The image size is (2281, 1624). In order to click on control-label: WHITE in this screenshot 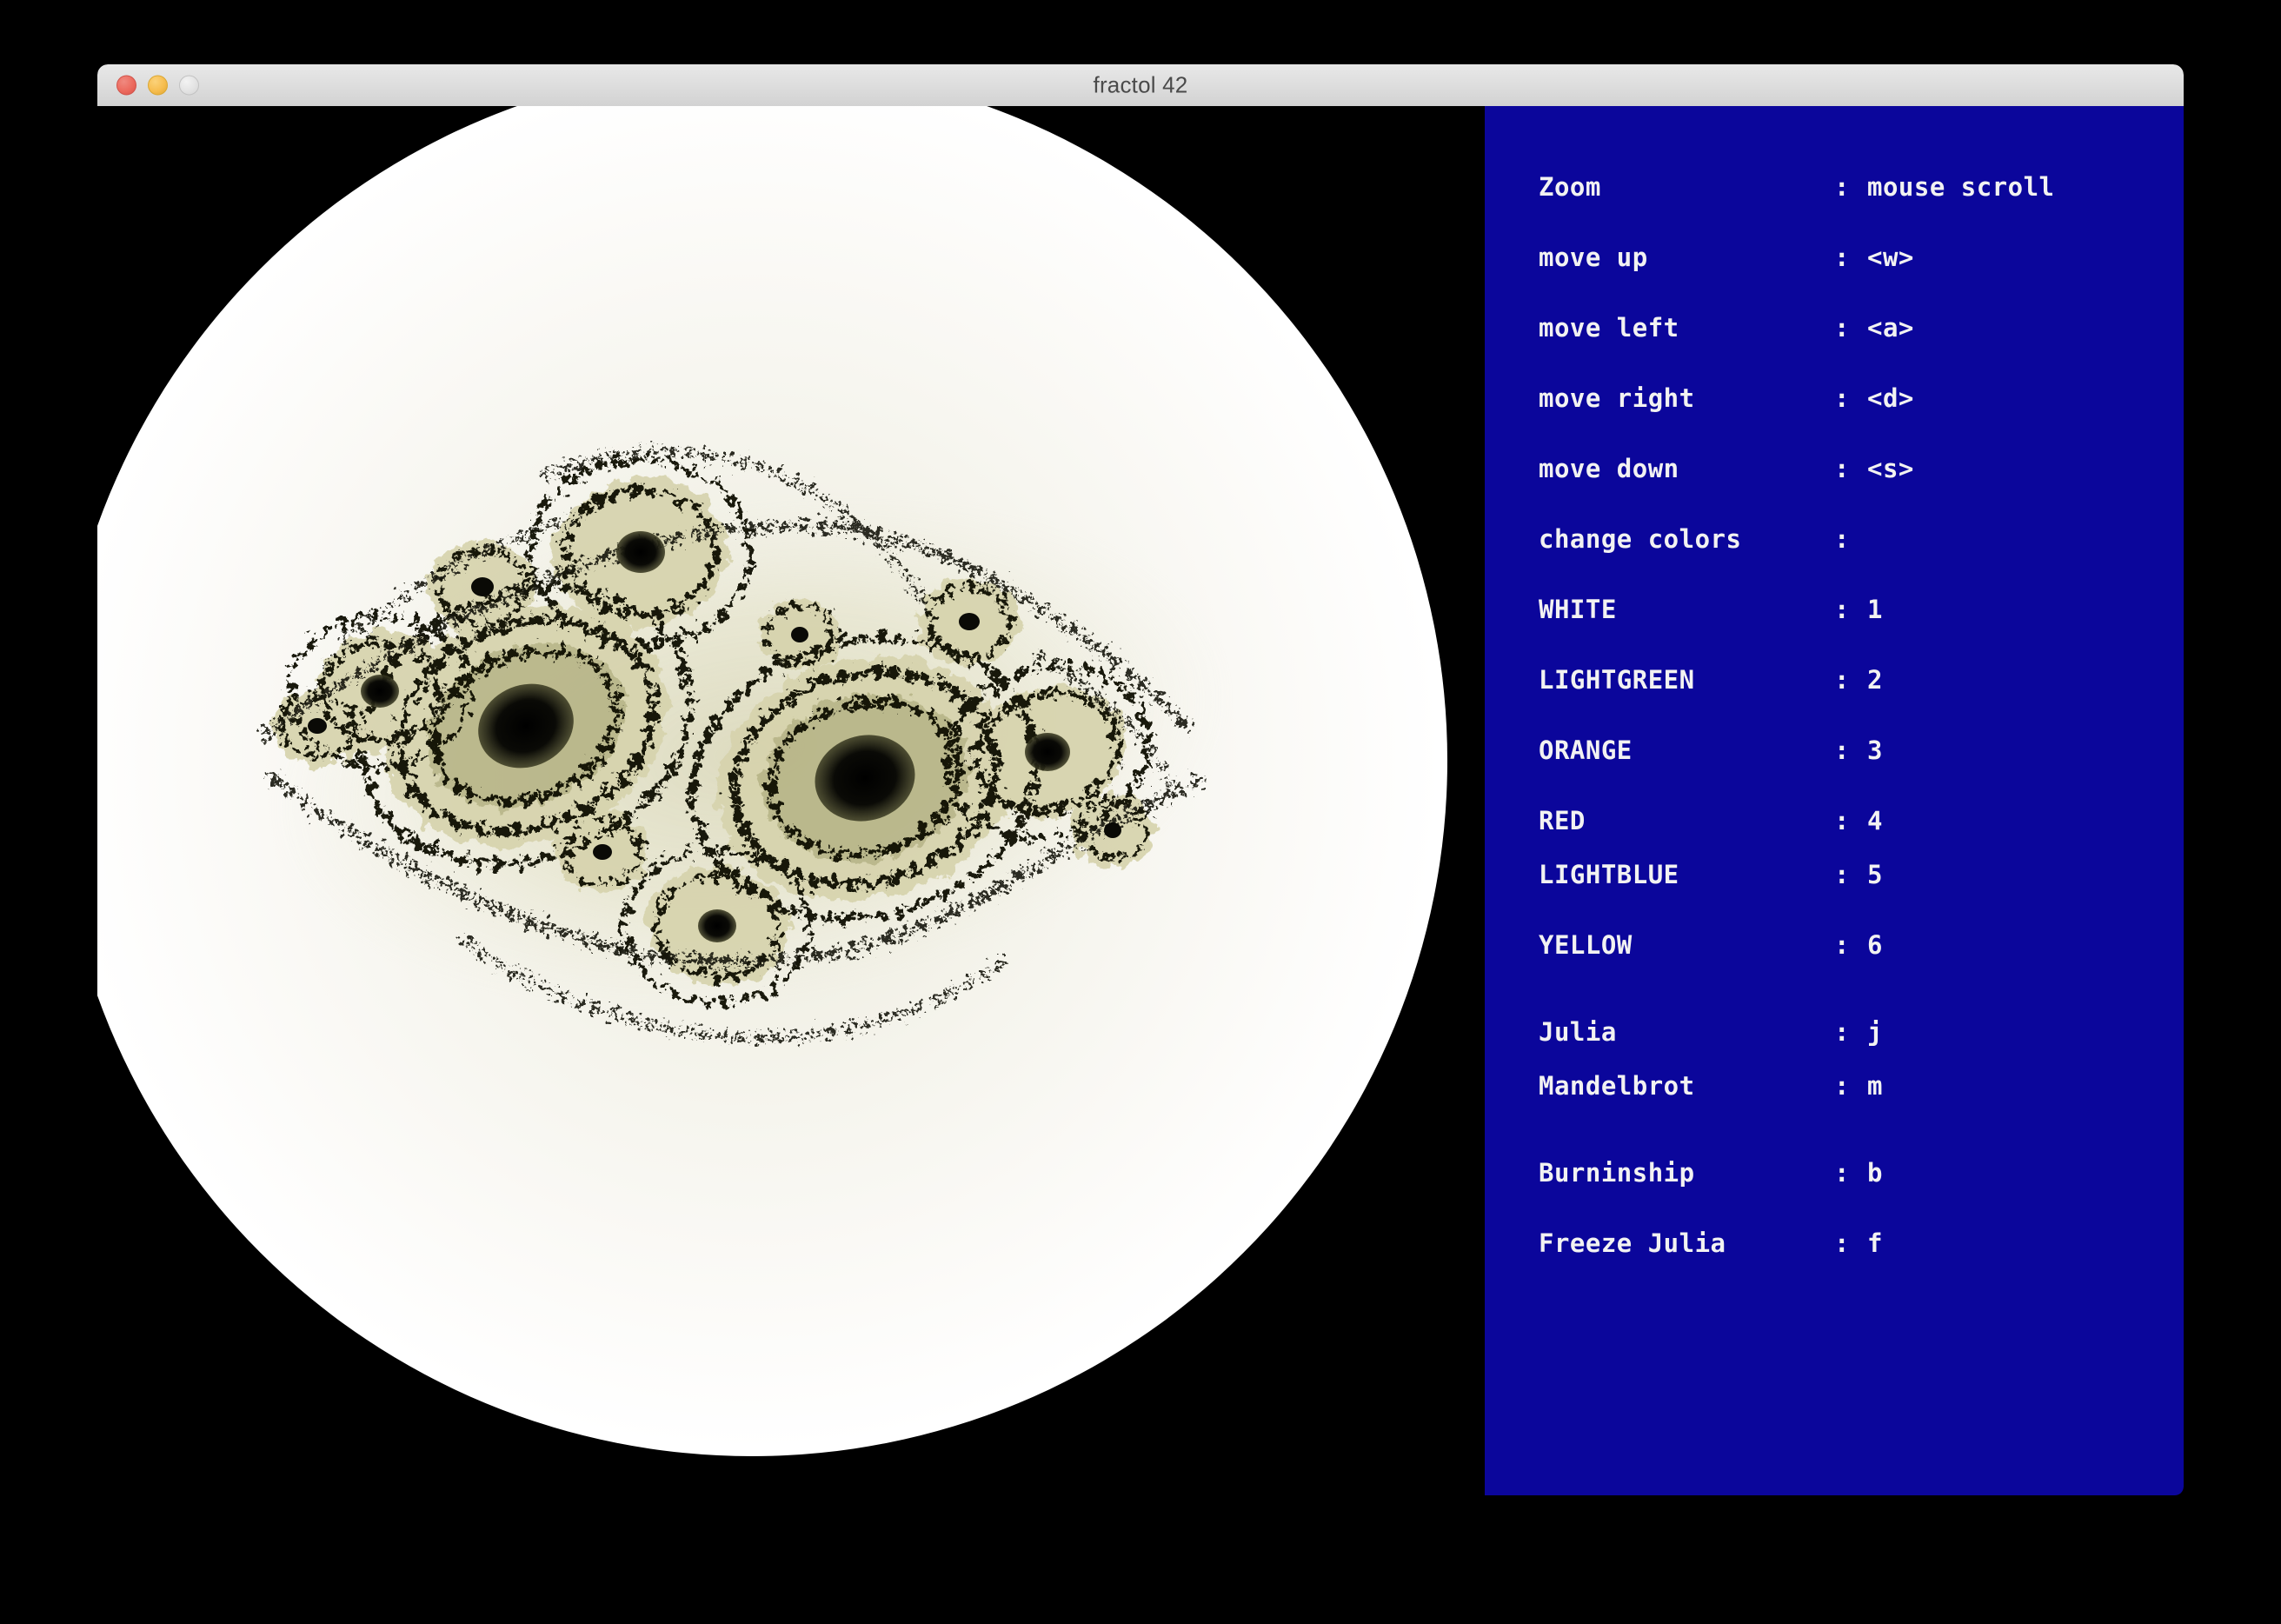, I will do `click(1578, 610)`.